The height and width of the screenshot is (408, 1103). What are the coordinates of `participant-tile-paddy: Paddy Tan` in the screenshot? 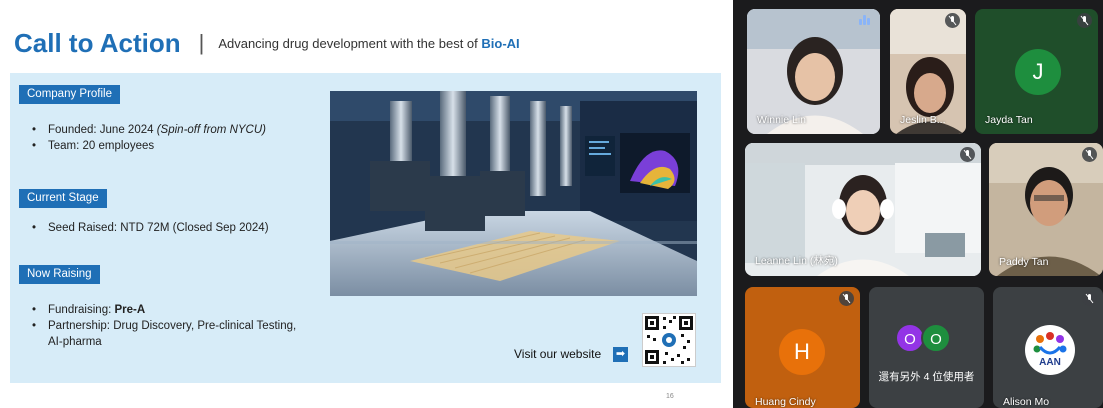 It's located at (1046, 209).